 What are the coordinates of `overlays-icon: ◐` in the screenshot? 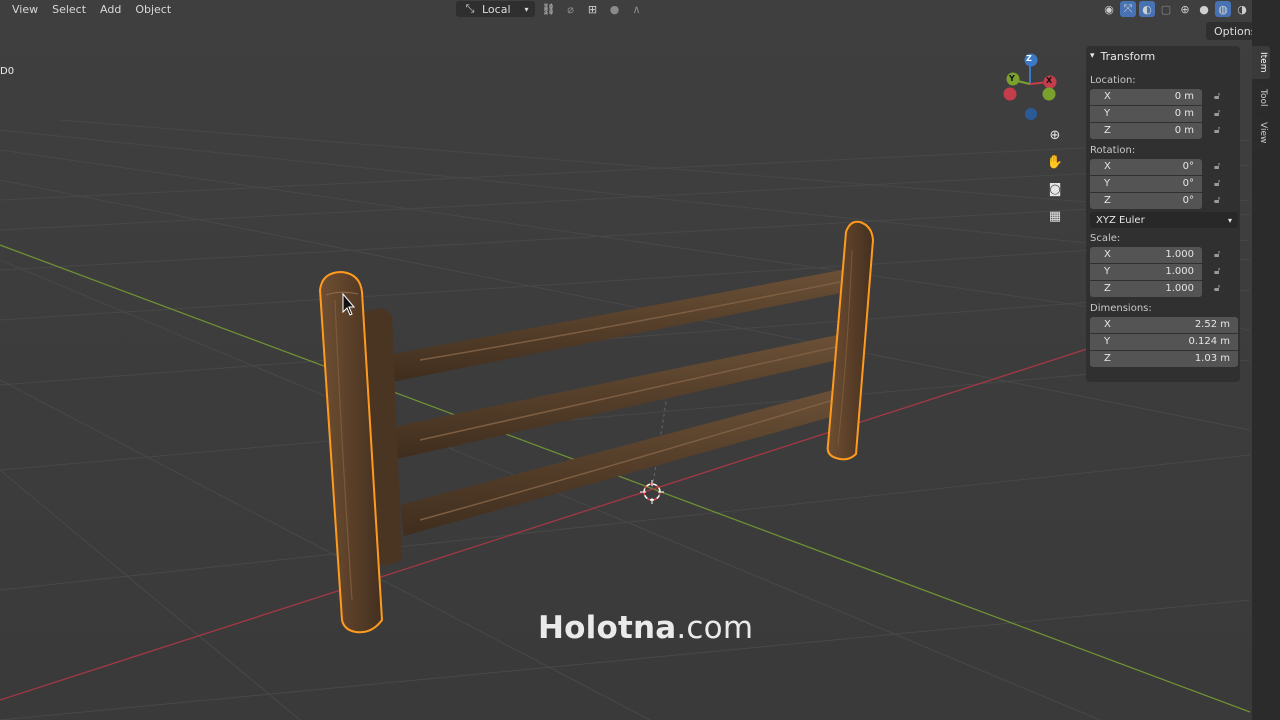 It's located at (1147, 9).